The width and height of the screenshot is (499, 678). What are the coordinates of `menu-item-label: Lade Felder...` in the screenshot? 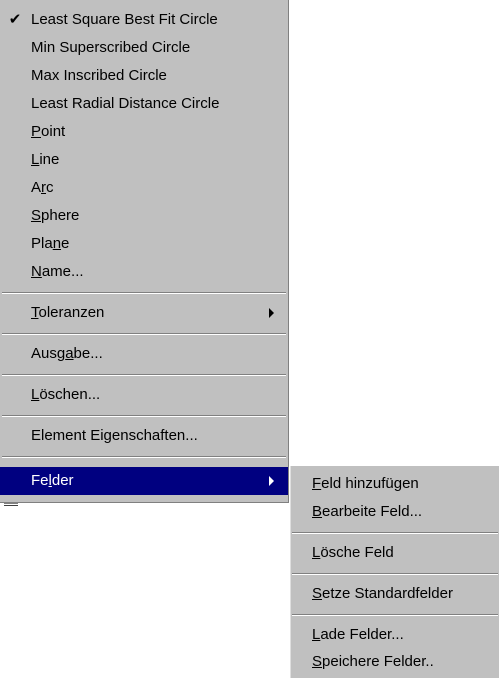 It's located at (358, 634).